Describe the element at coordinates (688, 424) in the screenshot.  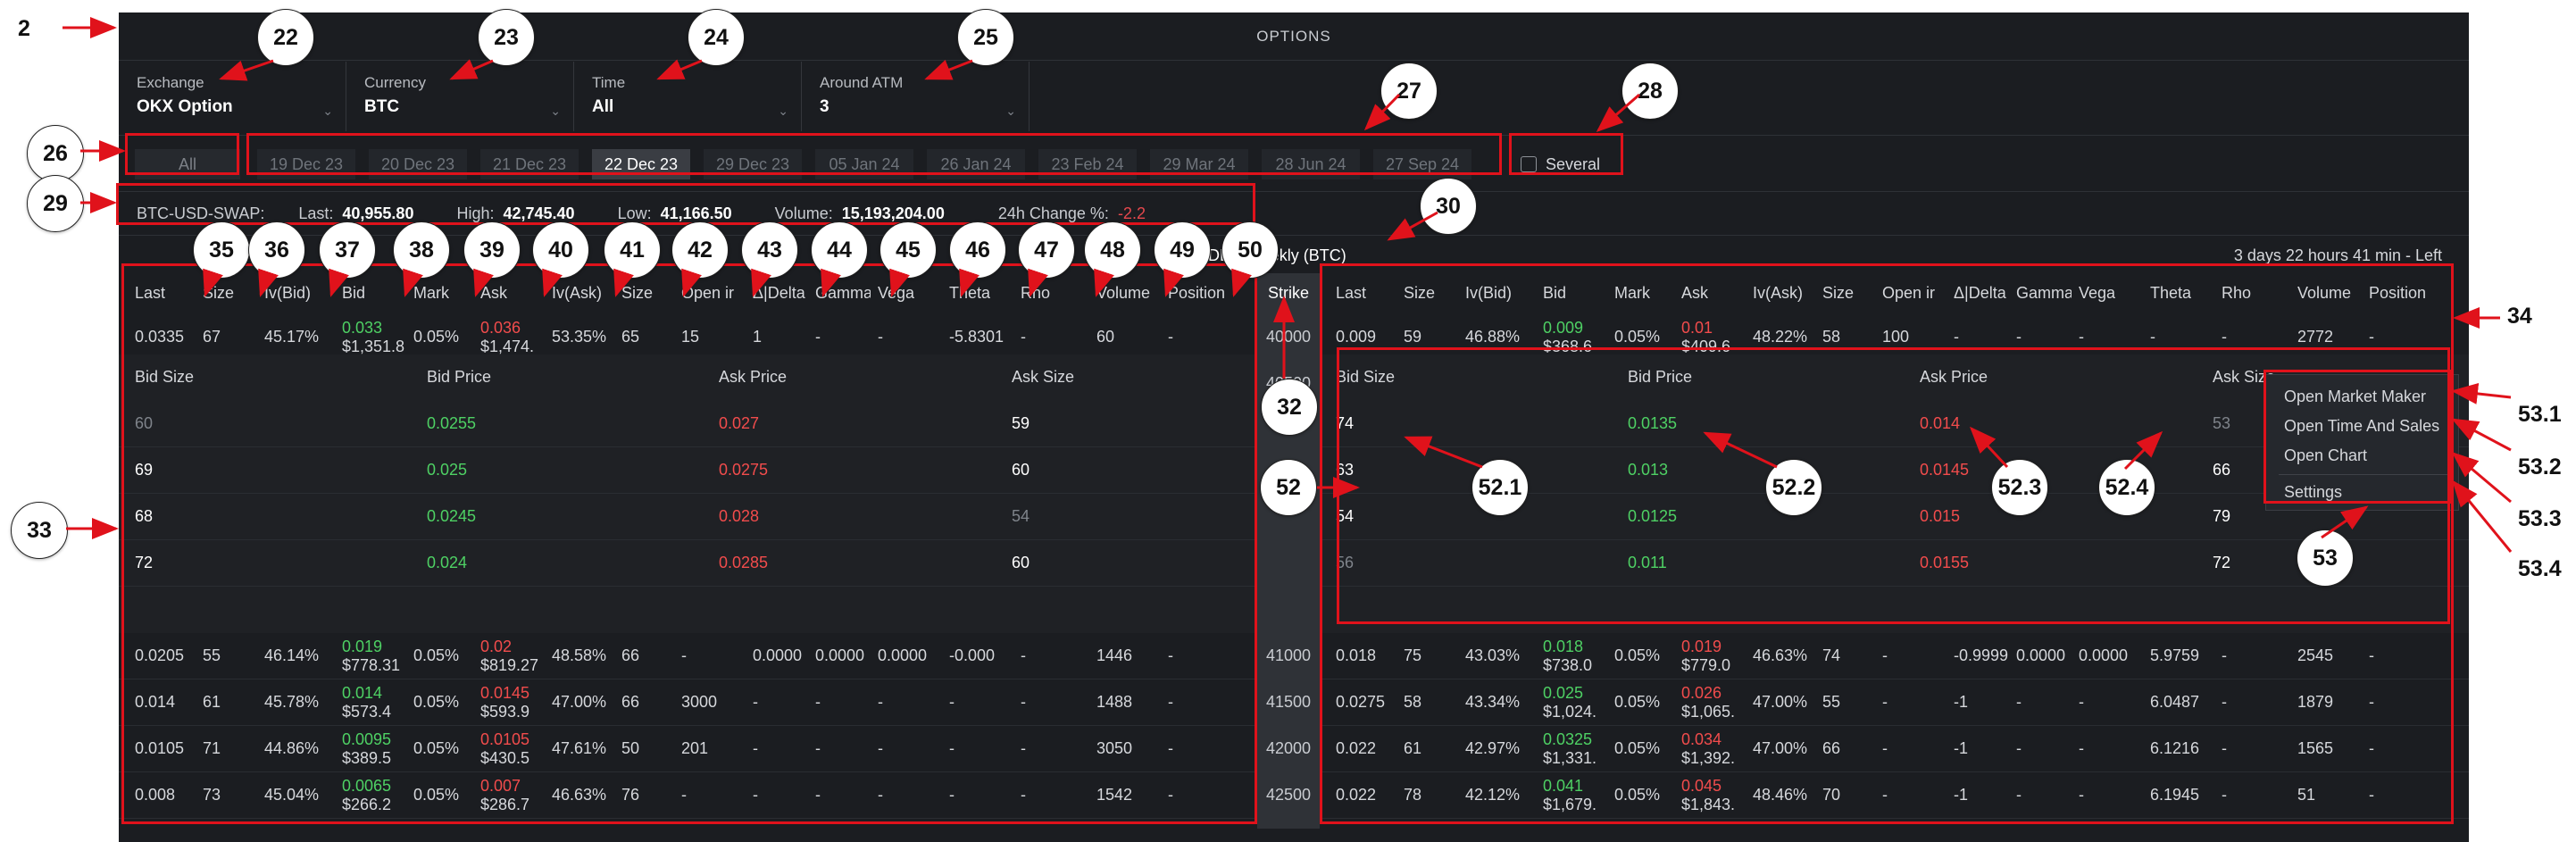
I see `calls-depth-row: 60 0.0255 0.027 59` at that location.